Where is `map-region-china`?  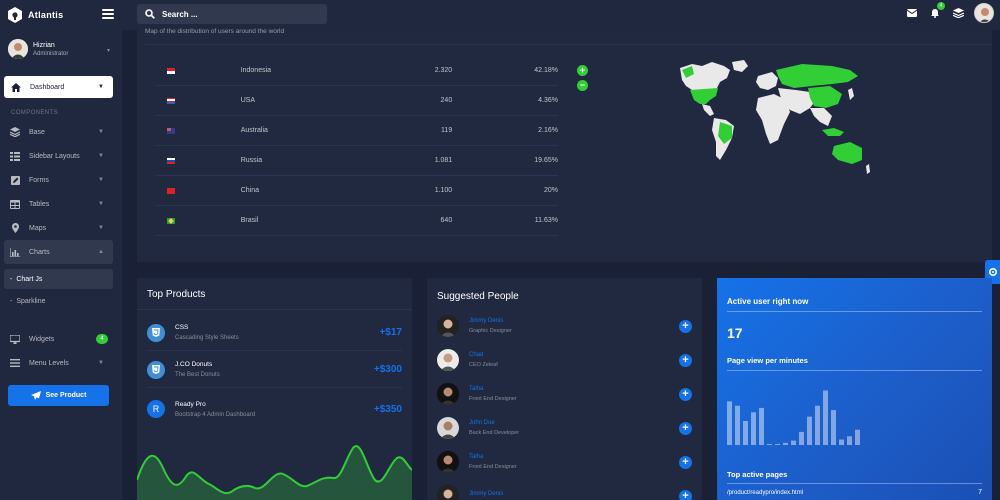
map-region-china is located at coordinates (825, 97).